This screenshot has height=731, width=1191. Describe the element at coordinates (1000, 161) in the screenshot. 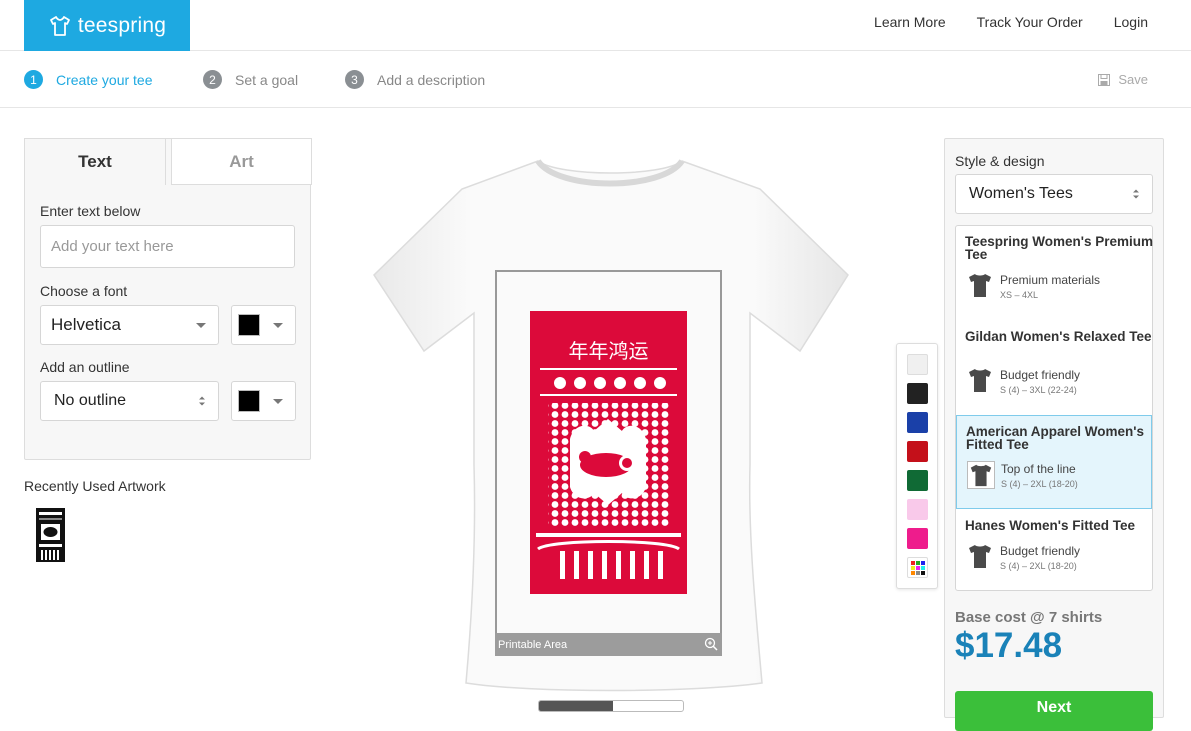

I see `style-design-title: Style & design` at that location.